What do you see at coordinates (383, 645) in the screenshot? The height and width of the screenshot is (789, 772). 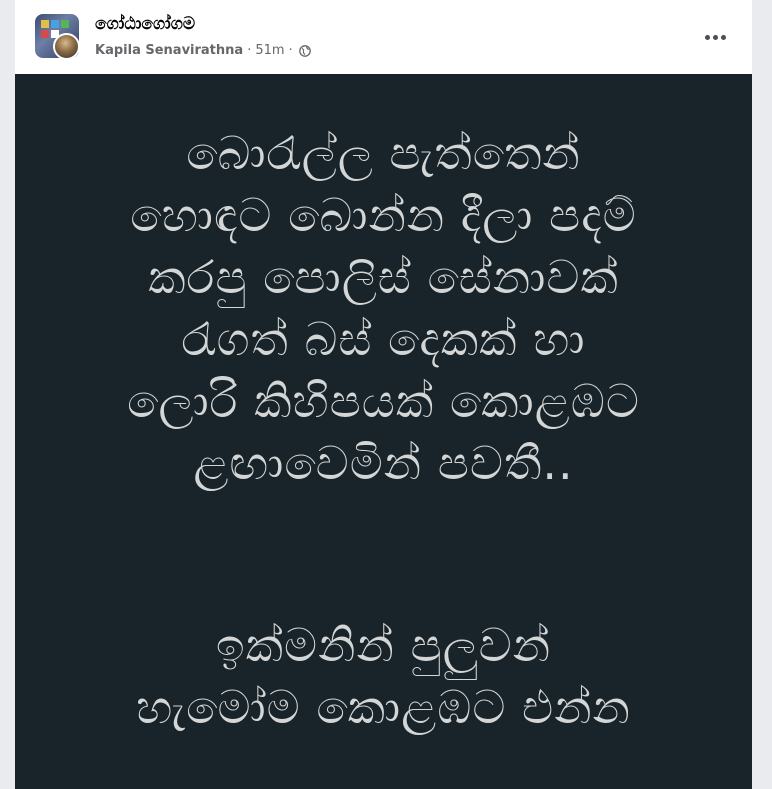 I see `image-text-line: ඉක්මනින් පුලුවන්` at bounding box center [383, 645].